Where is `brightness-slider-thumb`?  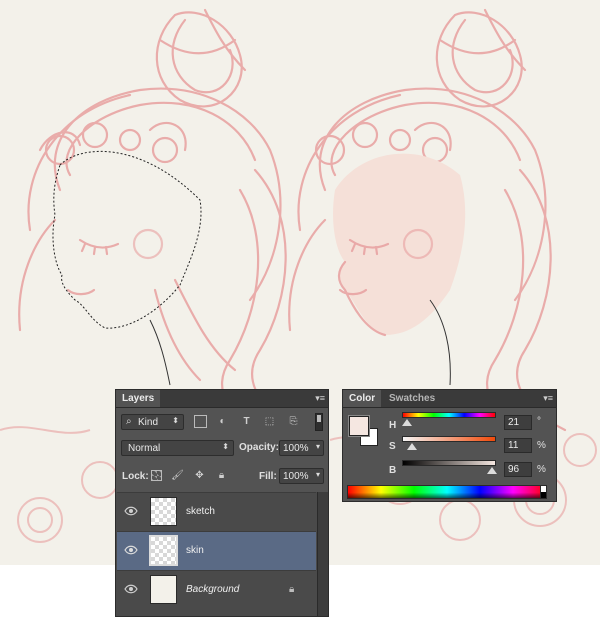 brightness-slider-thumb is located at coordinates (492, 470).